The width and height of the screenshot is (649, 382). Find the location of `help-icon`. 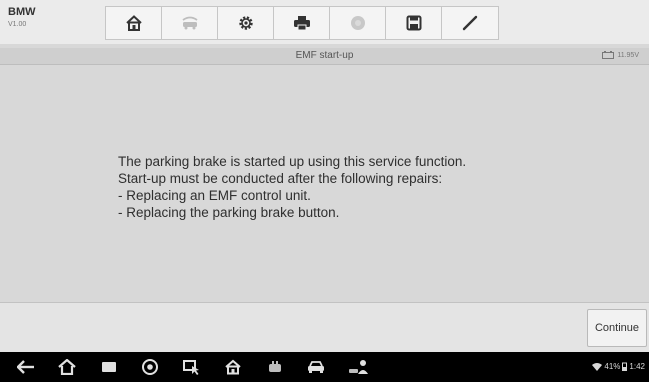

help-icon is located at coordinates (357, 23).